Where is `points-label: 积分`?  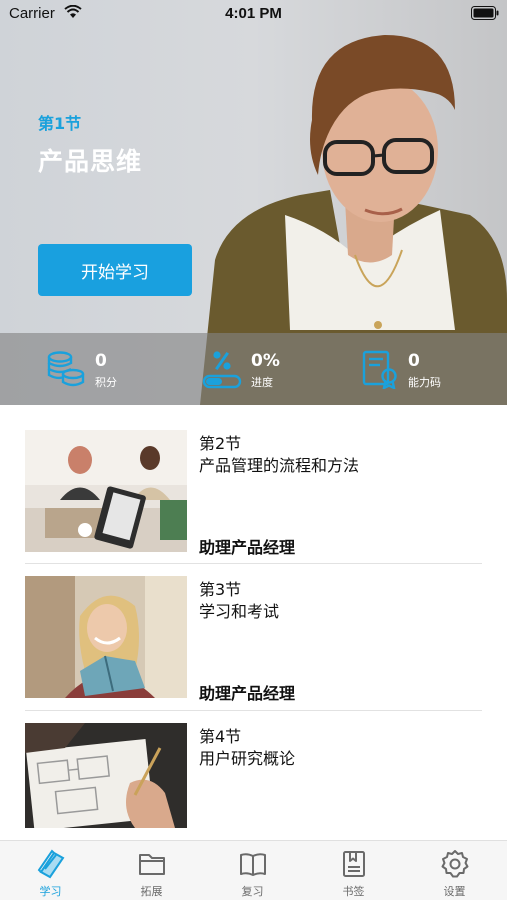
points-label: 积分 is located at coordinates (106, 382).